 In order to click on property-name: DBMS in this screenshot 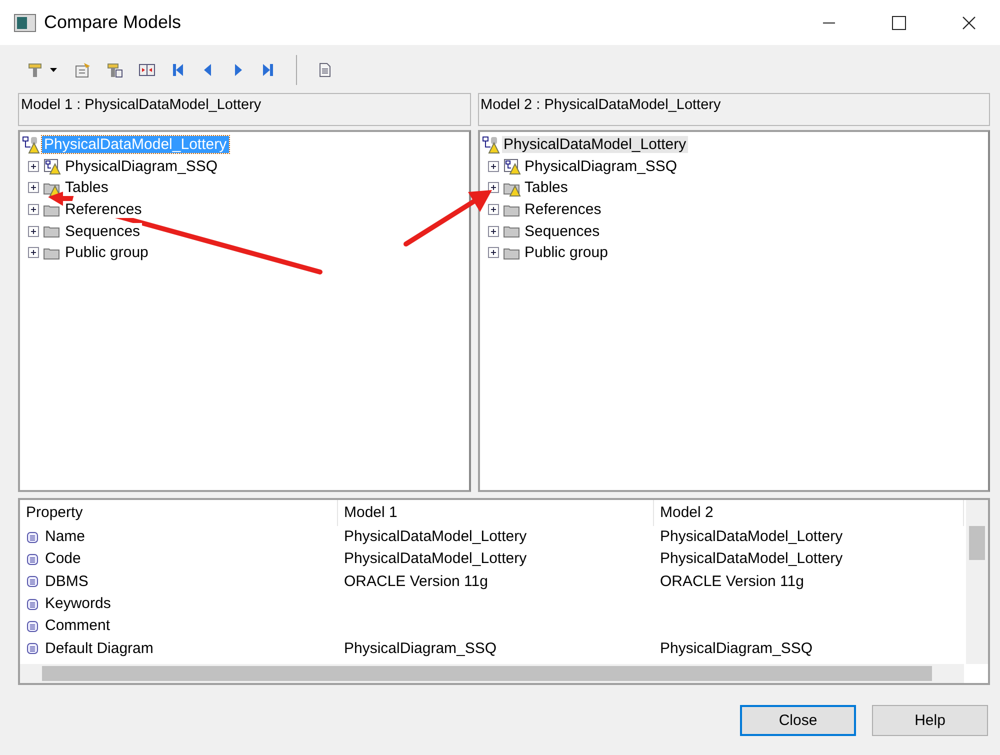, I will do `click(66, 581)`.